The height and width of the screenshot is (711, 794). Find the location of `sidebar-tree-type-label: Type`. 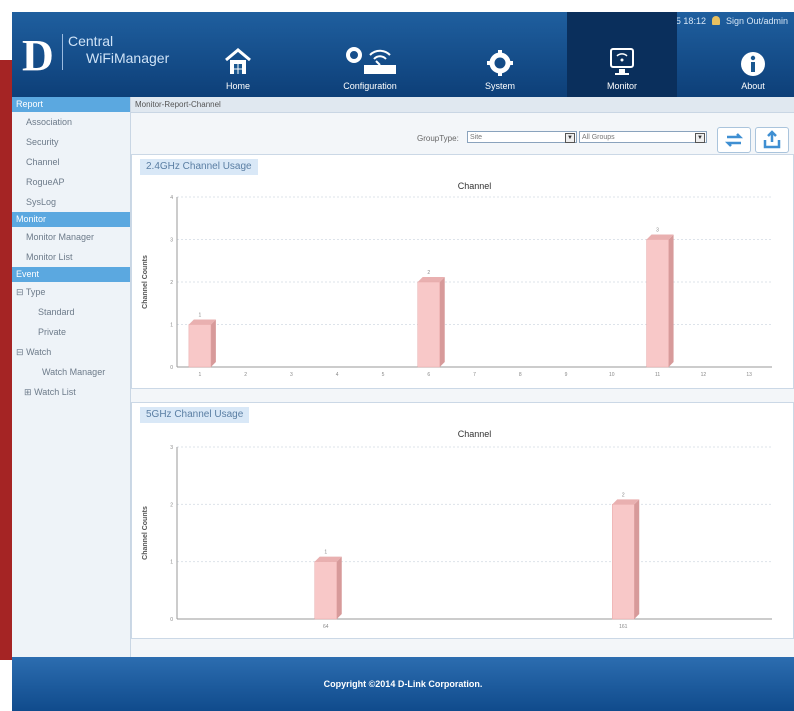

sidebar-tree-type-label: Type is located at coordinates (35, 292).